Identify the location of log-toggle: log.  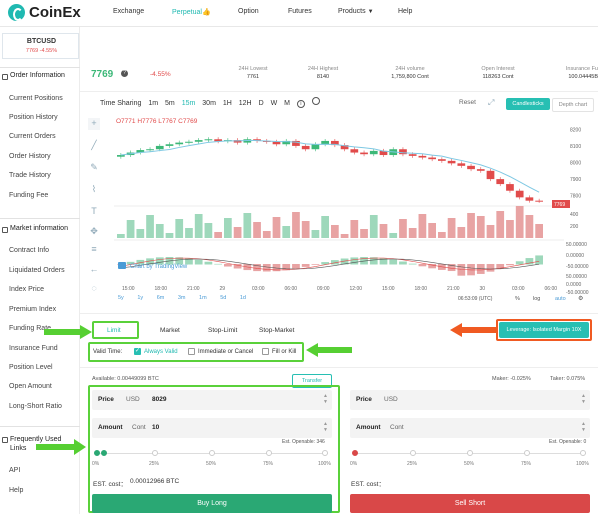
(536, 299).